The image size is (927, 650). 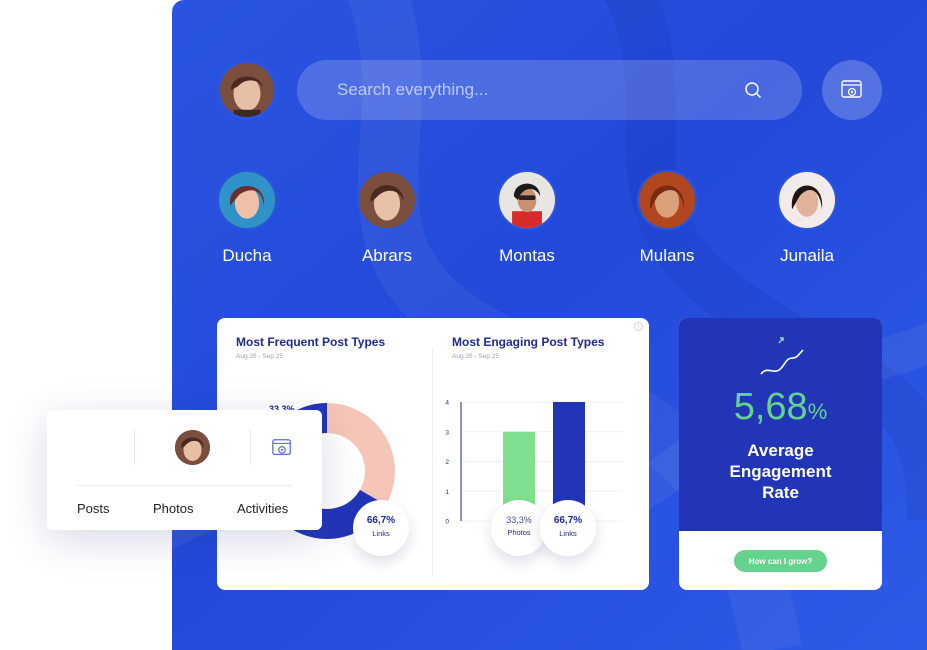 I want to click on photos-avatar, so click(x=192, y=447).